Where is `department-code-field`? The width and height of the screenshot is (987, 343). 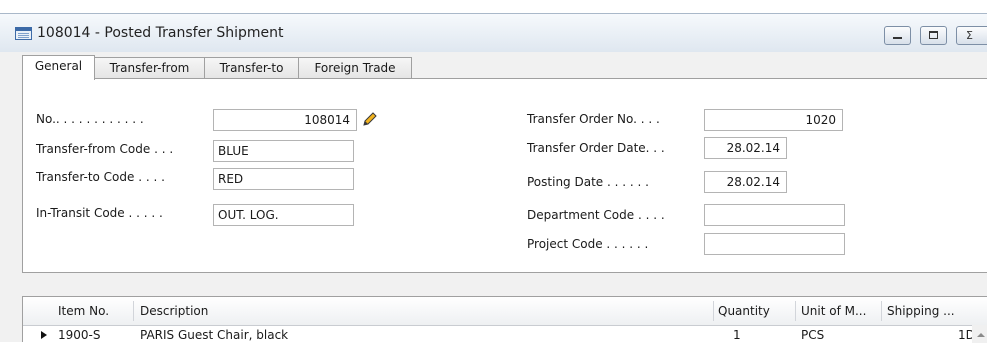 department-code-field is located at coordinates (774, 215).